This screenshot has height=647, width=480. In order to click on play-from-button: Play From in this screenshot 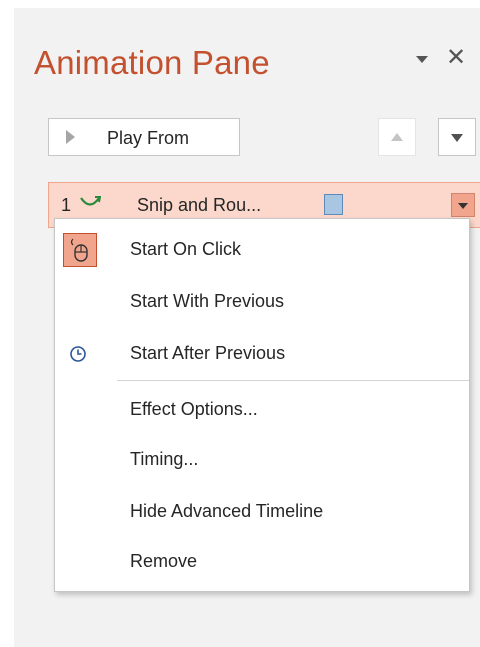, I will do `click(144, 137)`.